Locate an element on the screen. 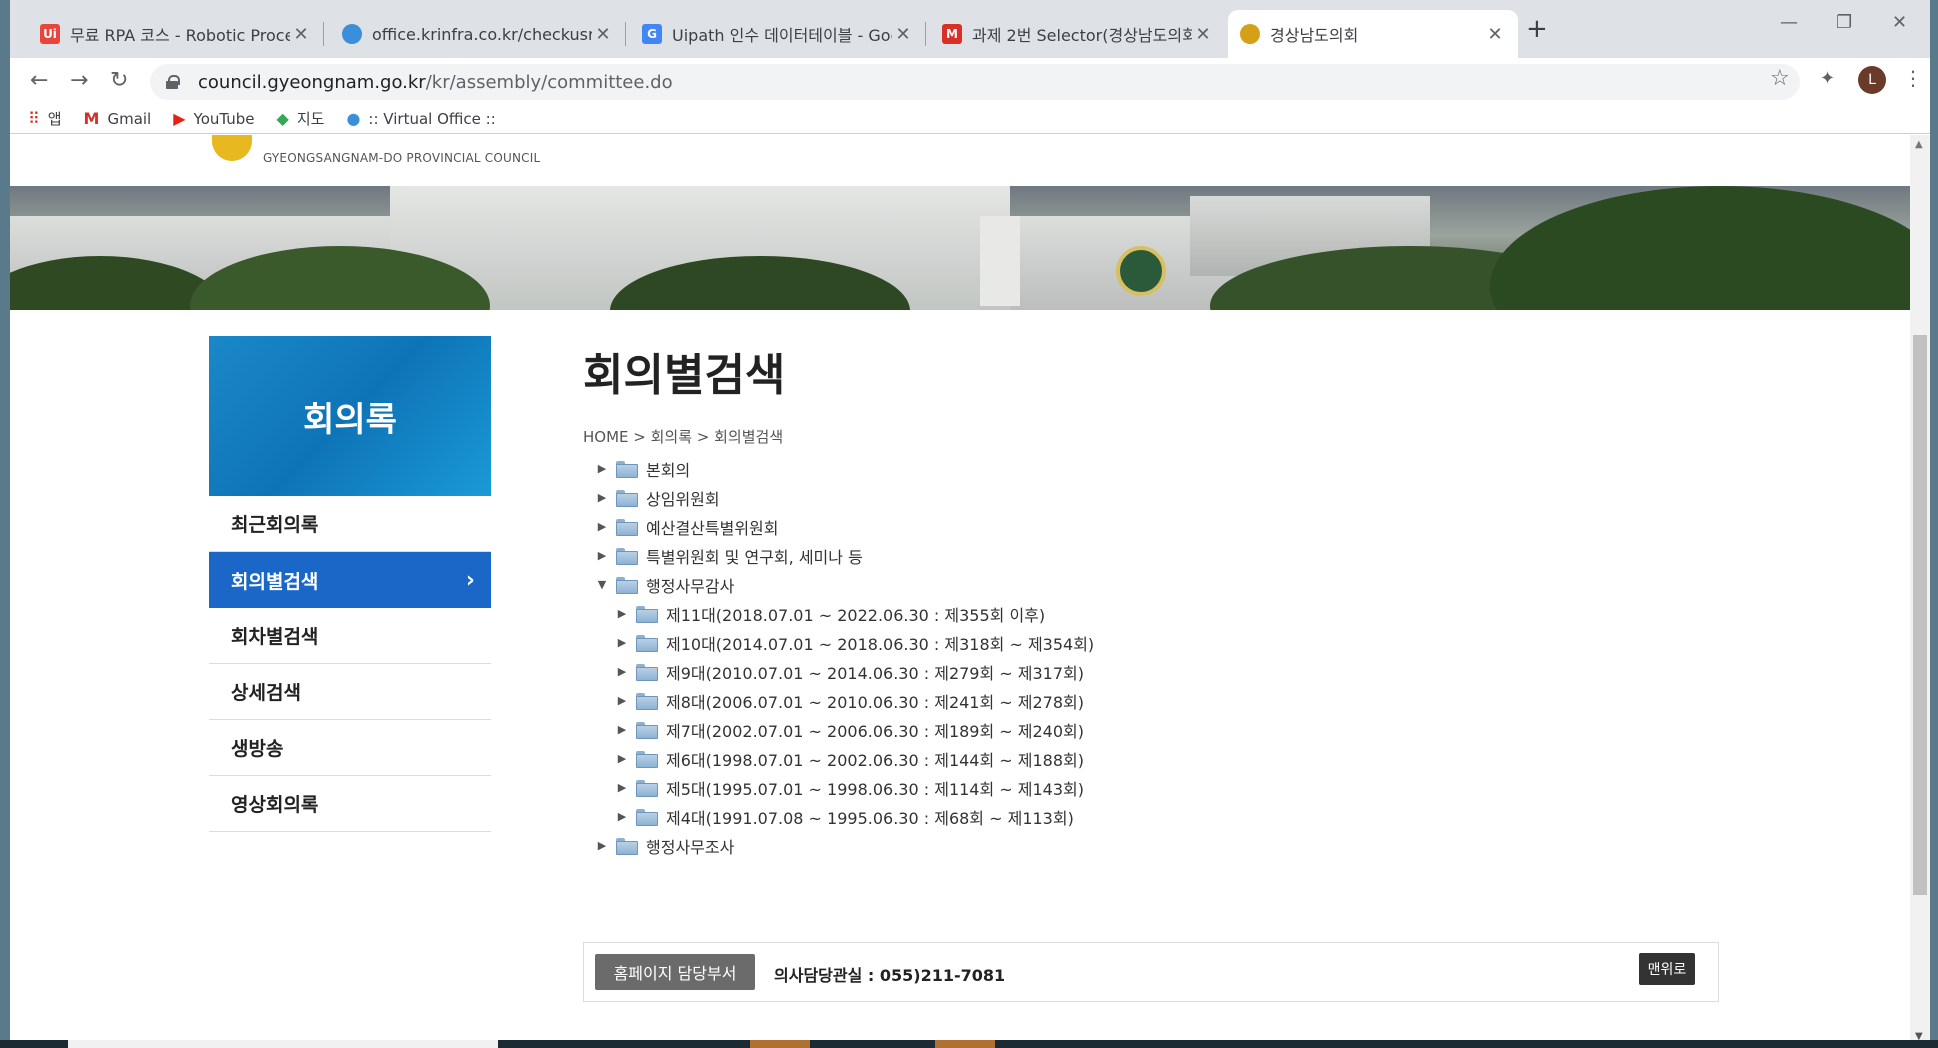  tab-uipath-datatable: G Uipath 인수 데이터테이블 - Goo ✕ is located at coordinates (778, 34).